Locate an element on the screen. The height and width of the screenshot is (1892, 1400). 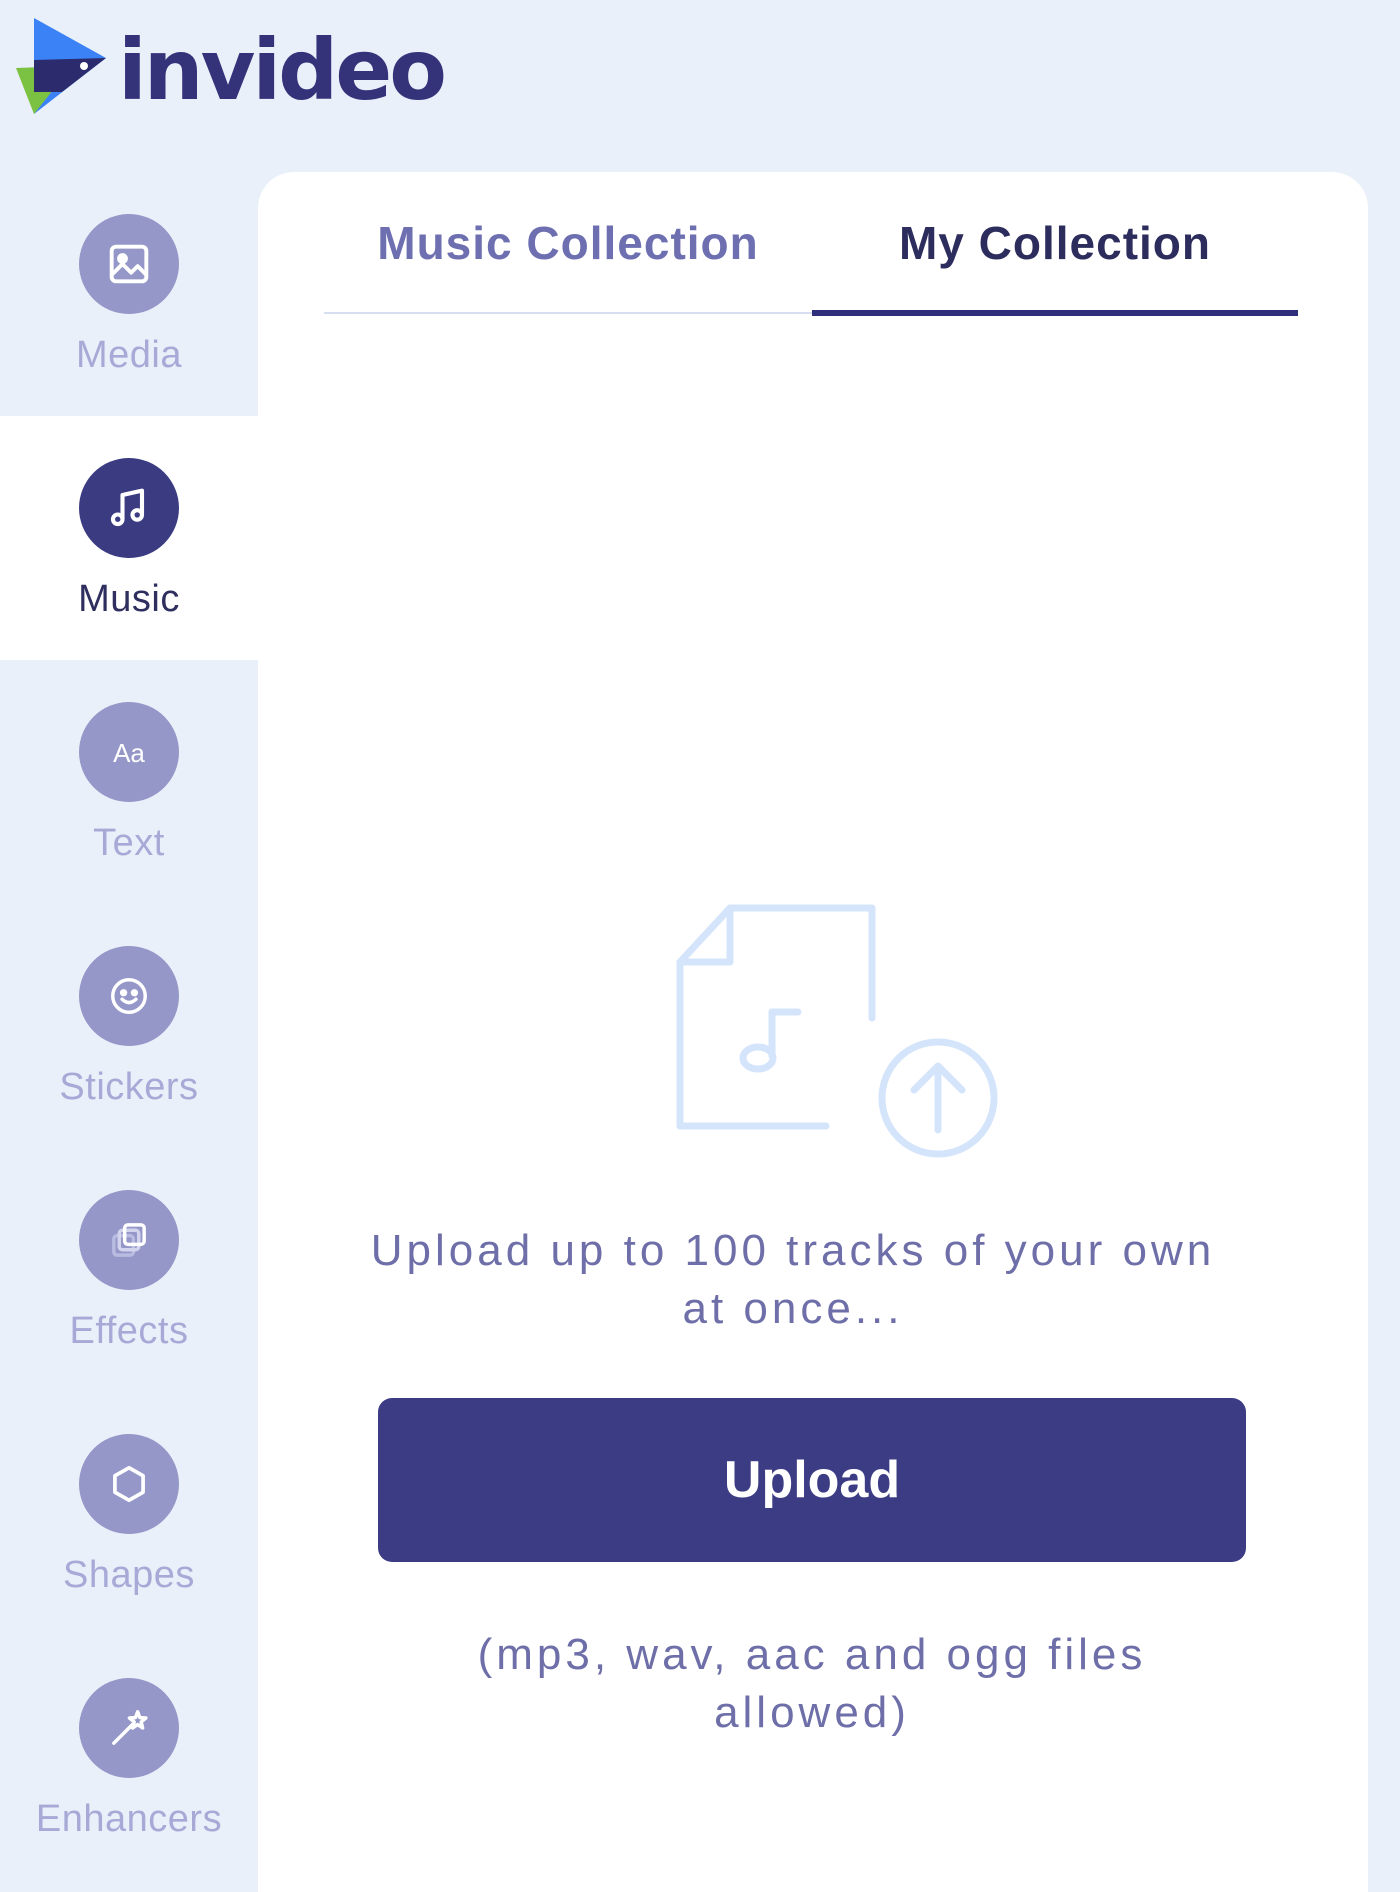
sidebar-item-stickers: Stickers is located at coordinates (129, 1026).